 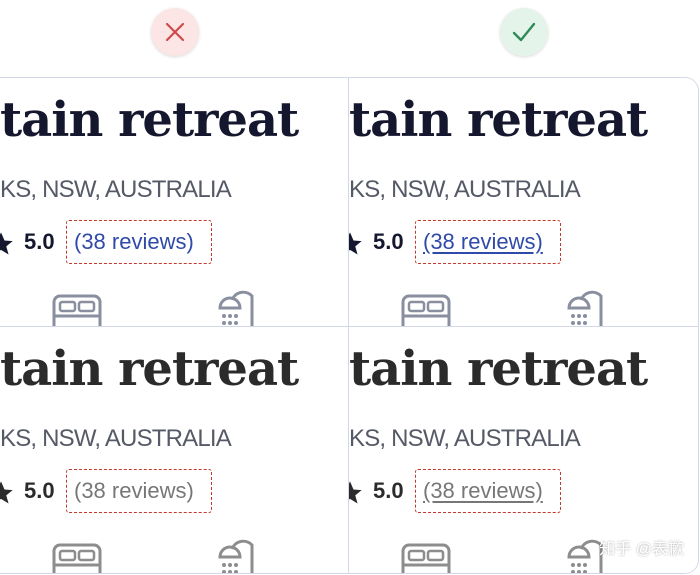 I want to click on x-icon, so click(x=175, y=32).